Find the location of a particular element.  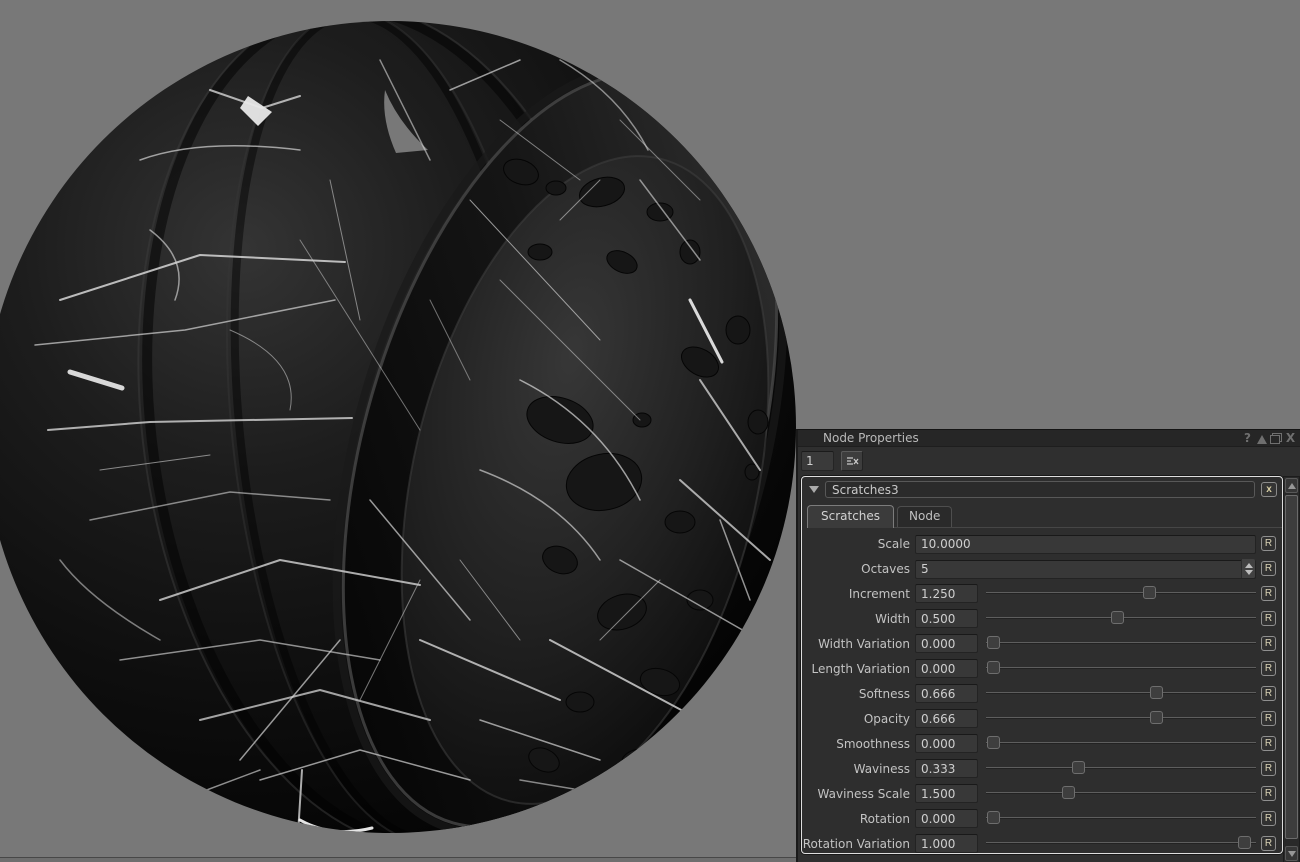

param-row-softness: Softness R is located at coordinates (1039, 693).